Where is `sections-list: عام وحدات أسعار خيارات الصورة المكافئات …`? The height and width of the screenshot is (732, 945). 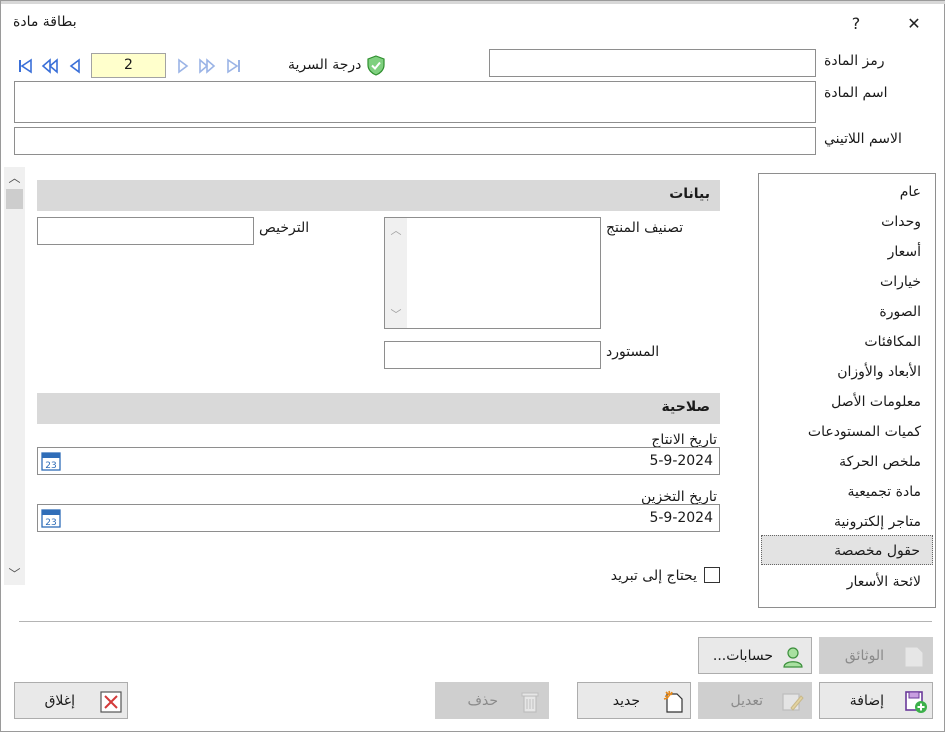 sections-list: عام وحدات أسعار خيارات الصورة المكافئات … is located at coordinates (847, 390).